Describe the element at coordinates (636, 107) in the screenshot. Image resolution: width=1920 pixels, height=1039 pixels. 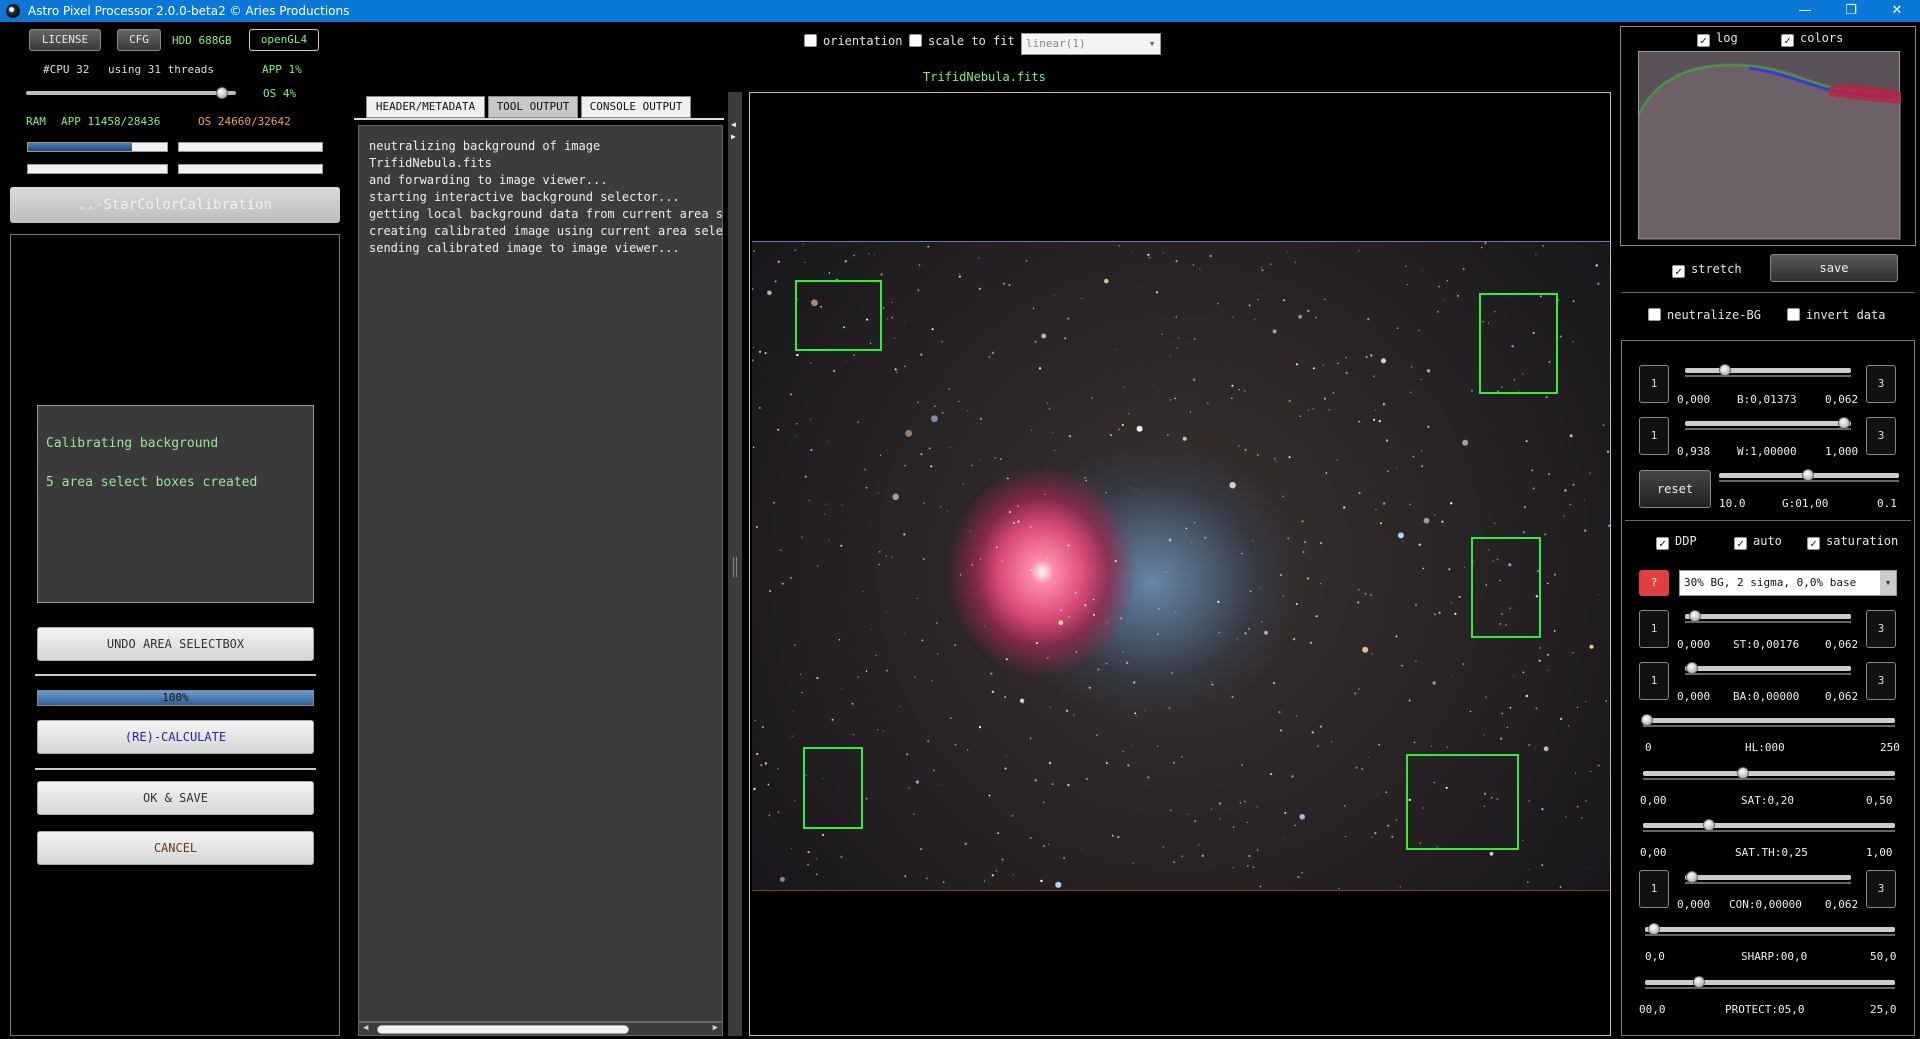
I see `tab-console-output: CONSOLE OUTPUT` at that location.